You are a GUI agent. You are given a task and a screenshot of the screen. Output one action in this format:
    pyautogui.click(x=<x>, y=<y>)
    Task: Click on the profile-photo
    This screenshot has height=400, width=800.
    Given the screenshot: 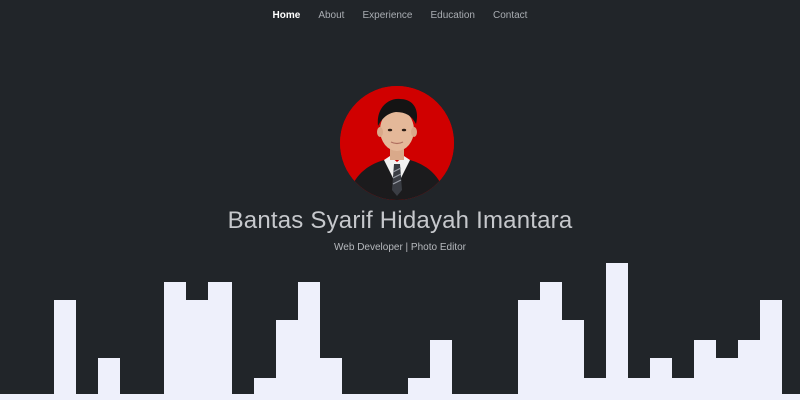 What is the action you would take?
    pyautogui.click(x=397, y=143)
    